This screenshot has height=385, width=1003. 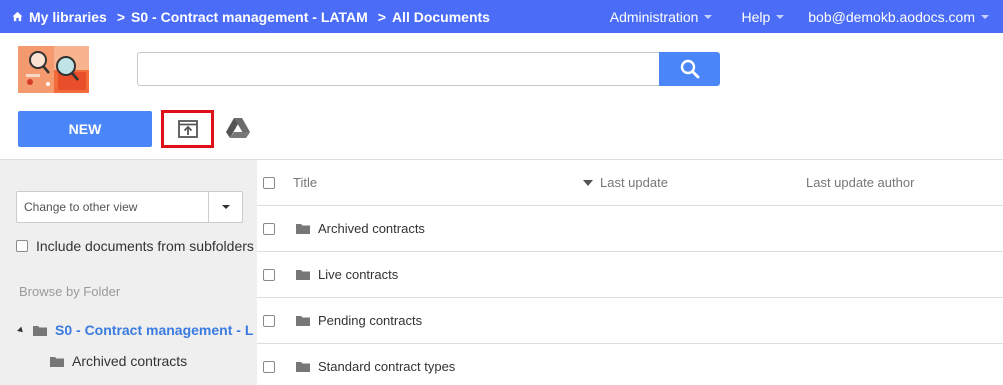 I want to click on upload-button, so click(x=187, y=129).